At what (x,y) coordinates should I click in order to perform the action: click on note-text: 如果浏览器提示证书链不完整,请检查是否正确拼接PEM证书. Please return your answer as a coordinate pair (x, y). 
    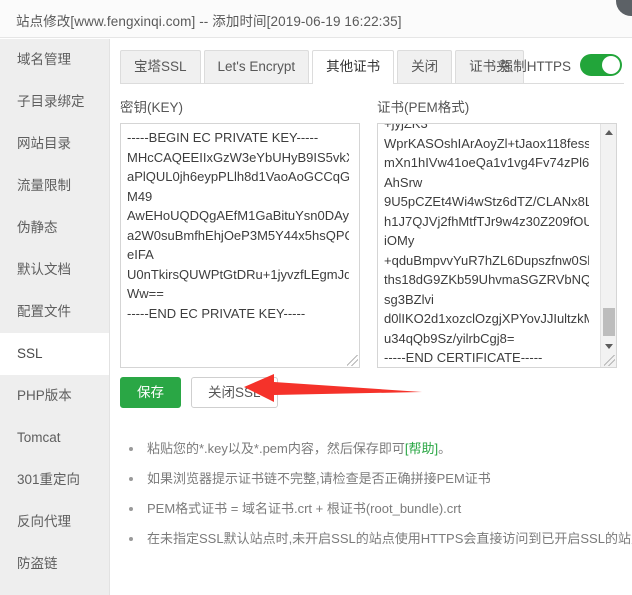
    Looking at the image, I should click on (319, 478).